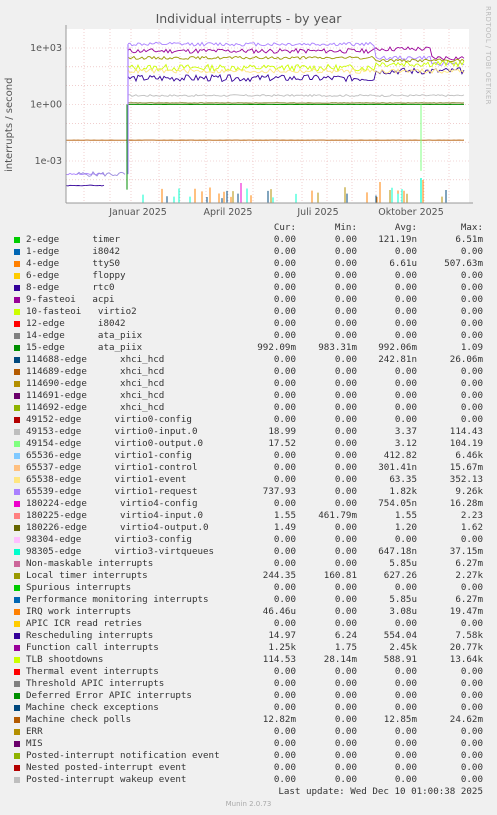  Describe the element at coordinates (471, 227) in the screenshot. I see `column-max: Max:` at that location.